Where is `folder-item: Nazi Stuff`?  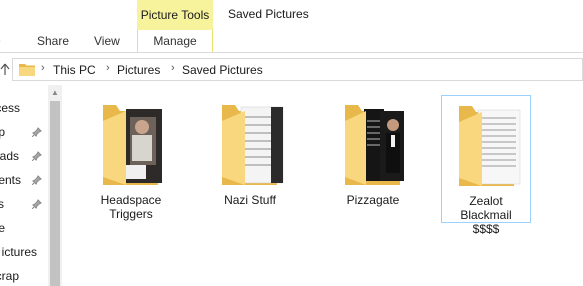 folder-item: Nazi Stuff is located at coordinates (250, 159).